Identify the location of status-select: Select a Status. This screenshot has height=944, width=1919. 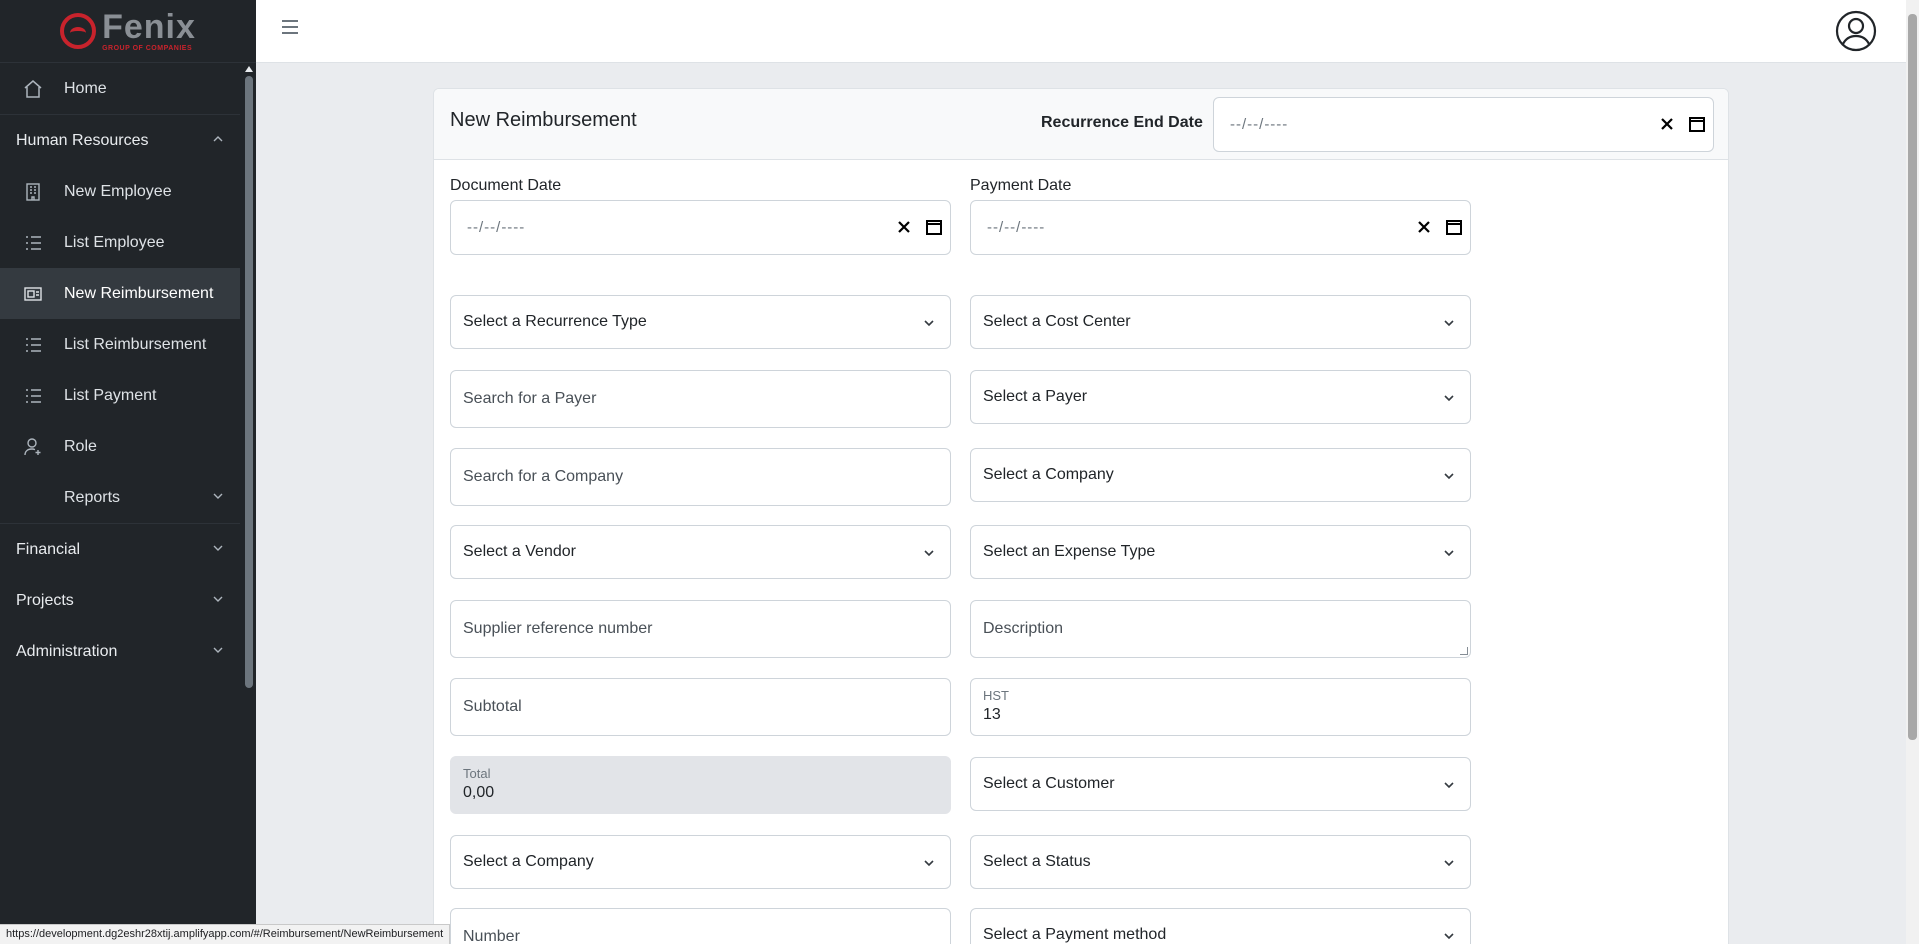
(1220, 862).